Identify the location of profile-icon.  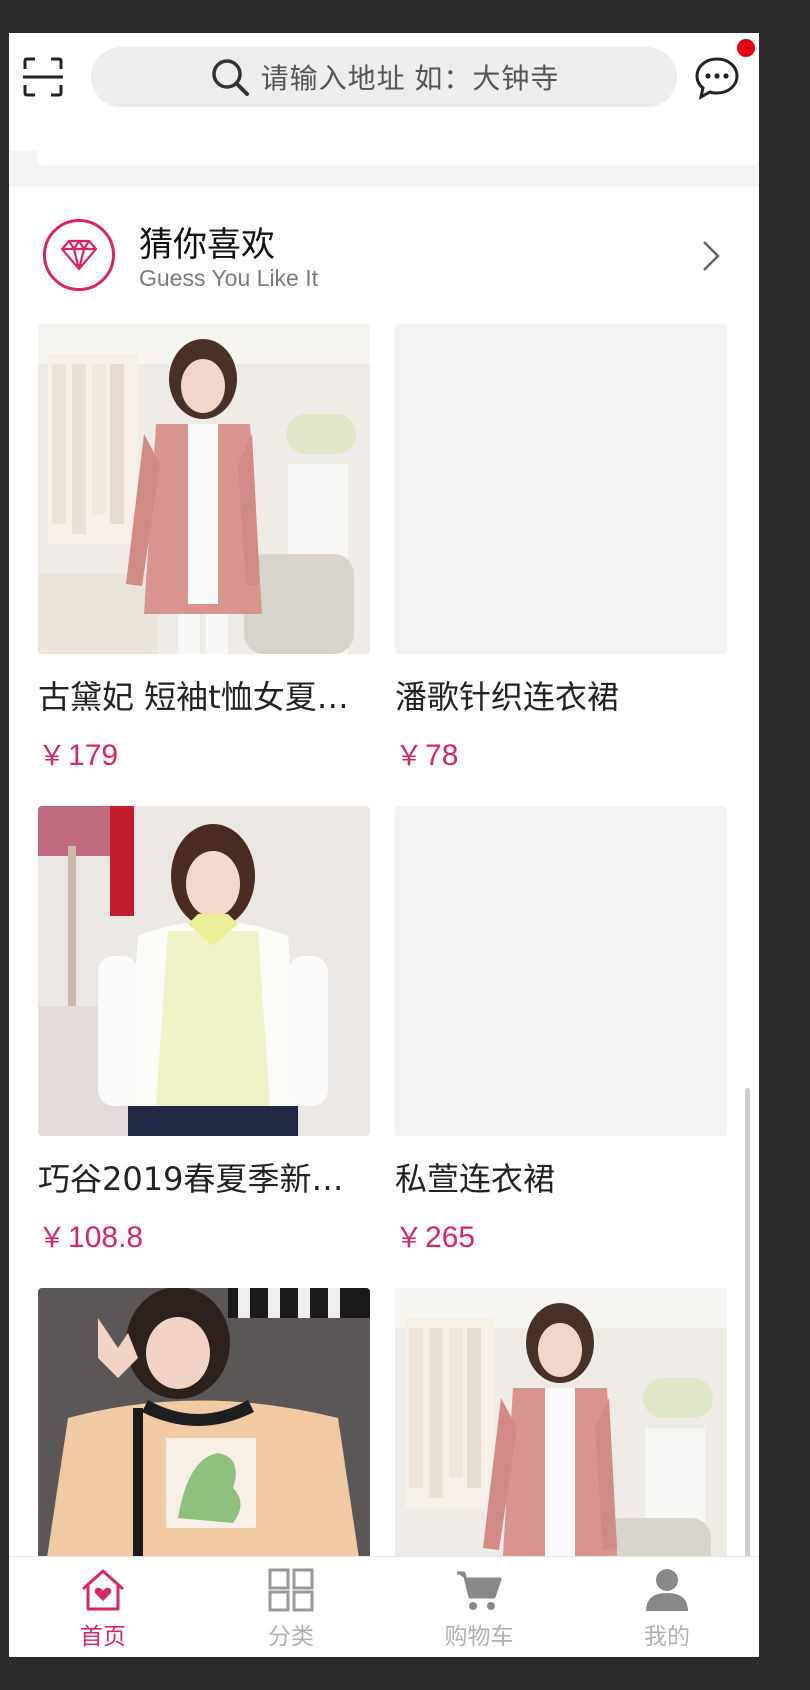
(667, 1590).